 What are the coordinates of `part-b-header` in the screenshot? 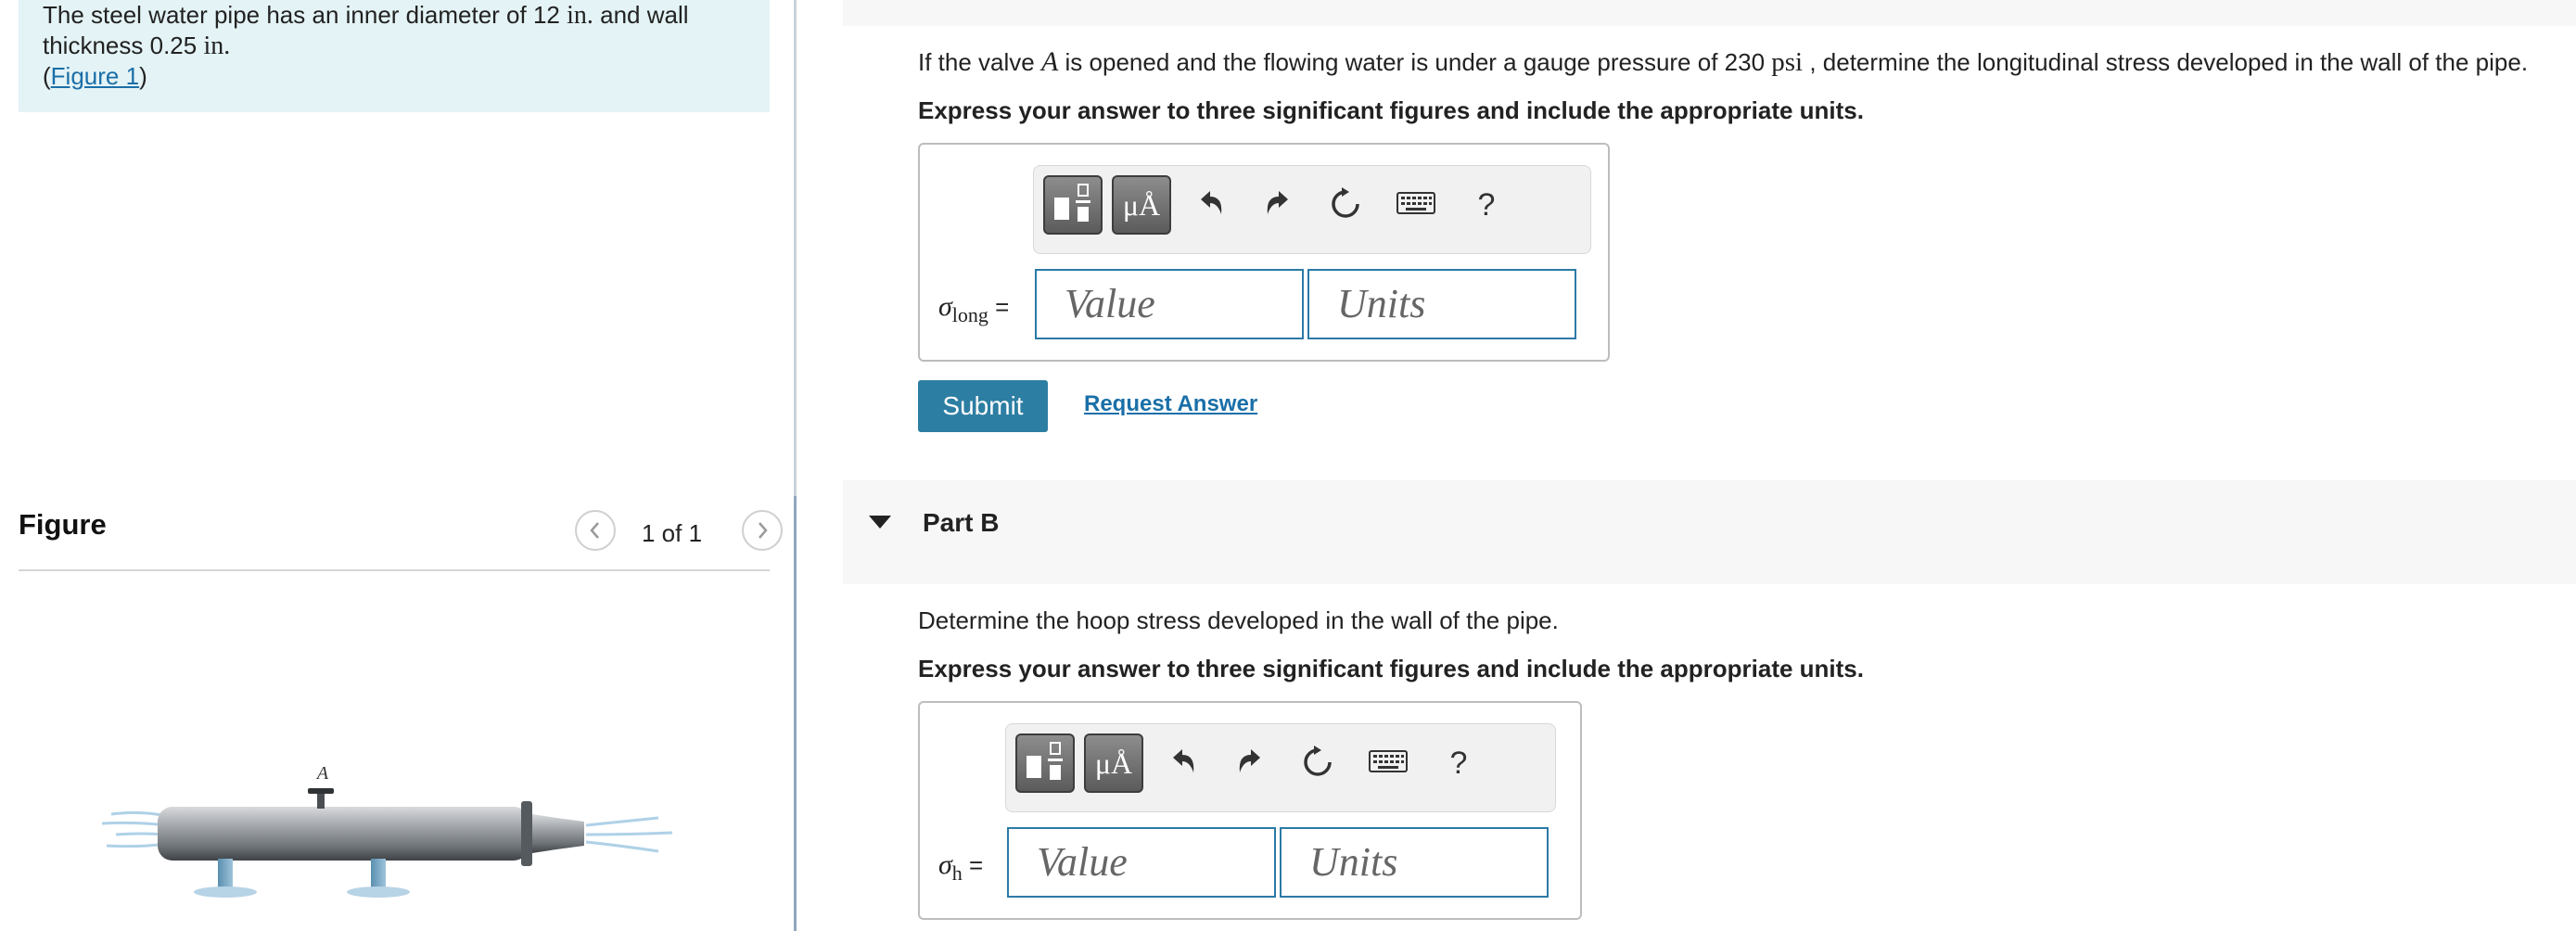 It's located at (1709, 532).